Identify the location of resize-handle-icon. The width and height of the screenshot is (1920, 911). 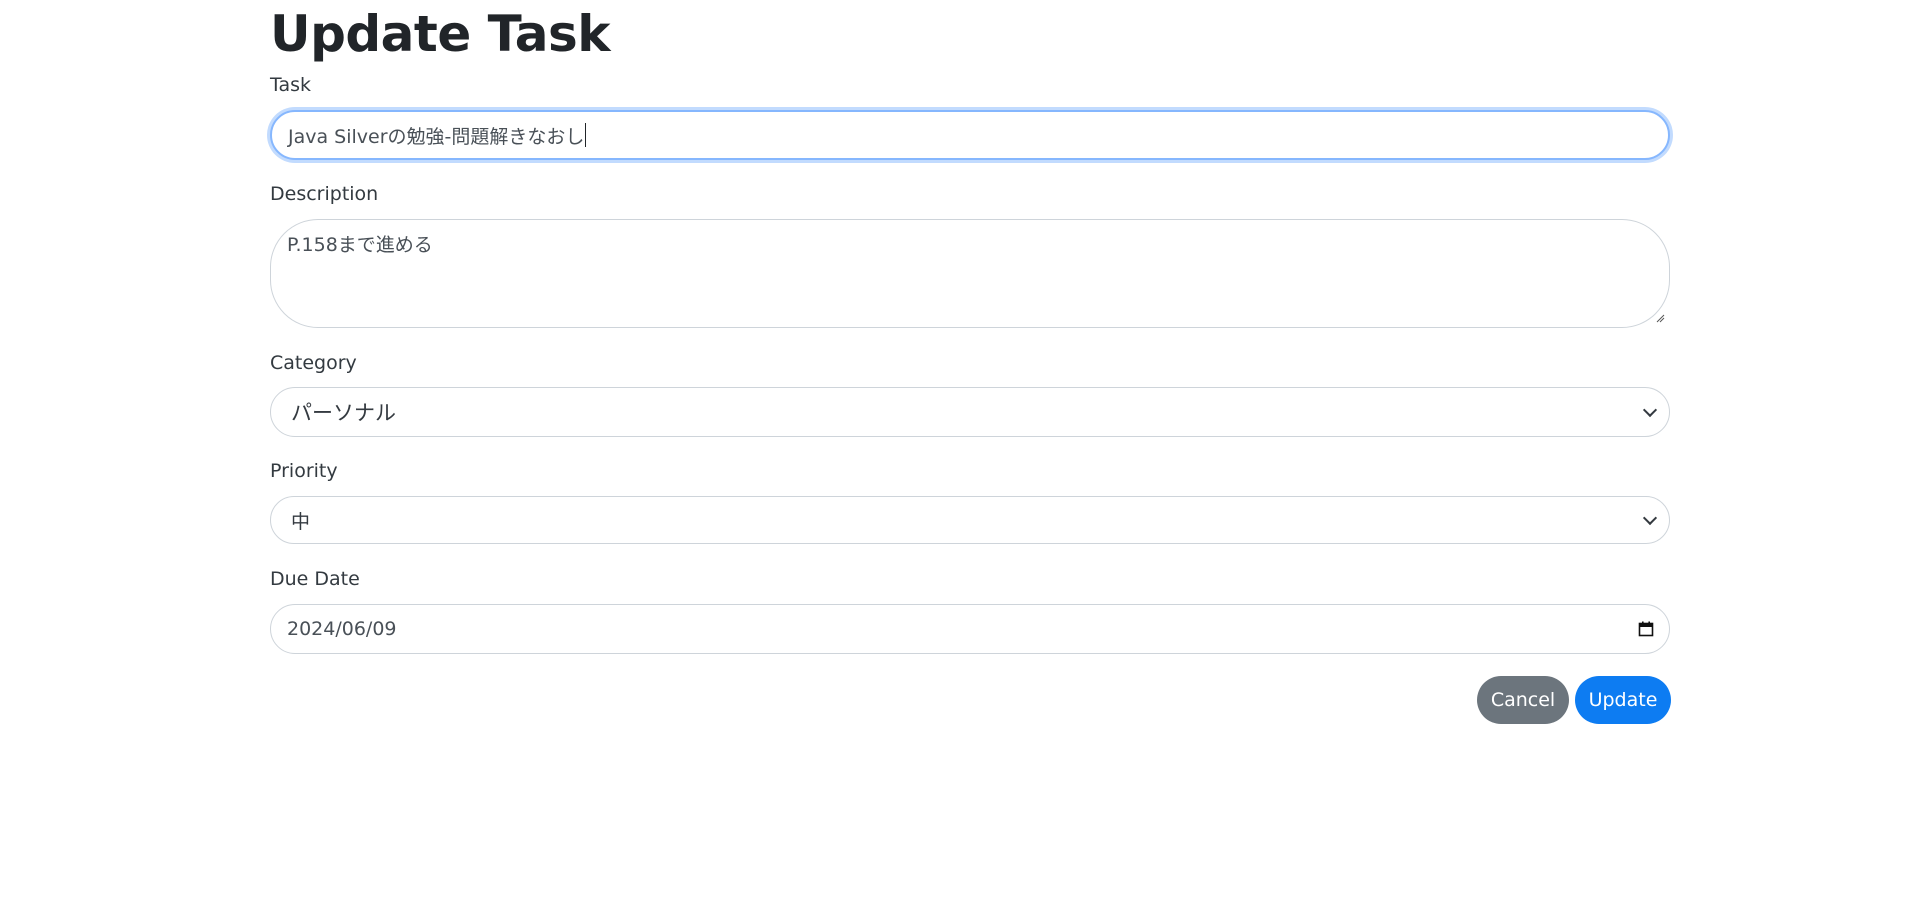
(1660, 318).